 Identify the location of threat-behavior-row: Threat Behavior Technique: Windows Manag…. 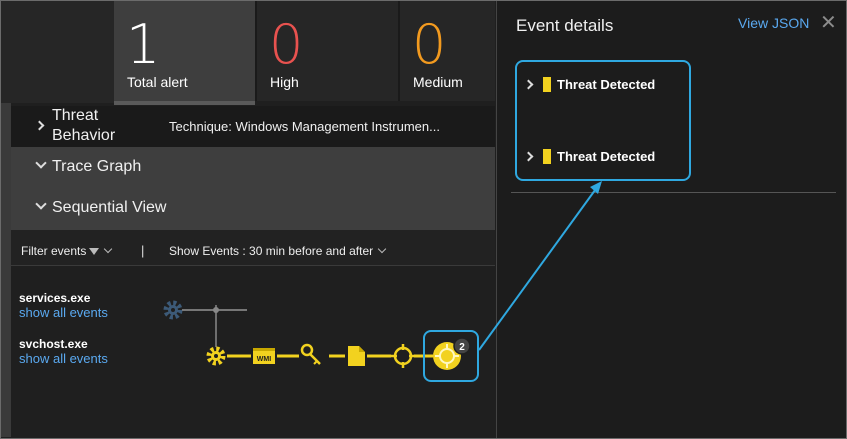
(253, 126).